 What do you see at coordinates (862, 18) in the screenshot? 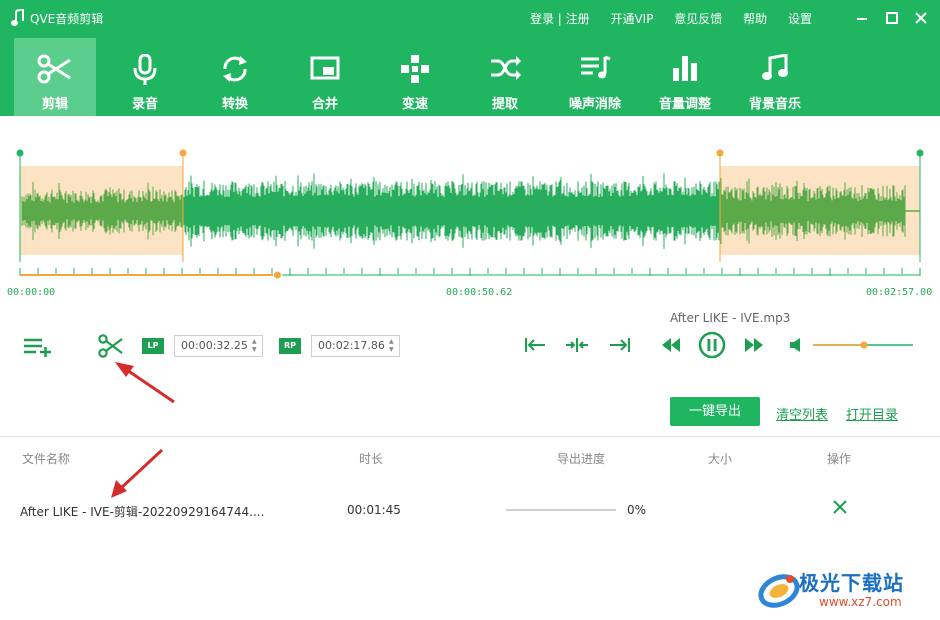
I see `minimize-icon` at bounding box center [862, 18].